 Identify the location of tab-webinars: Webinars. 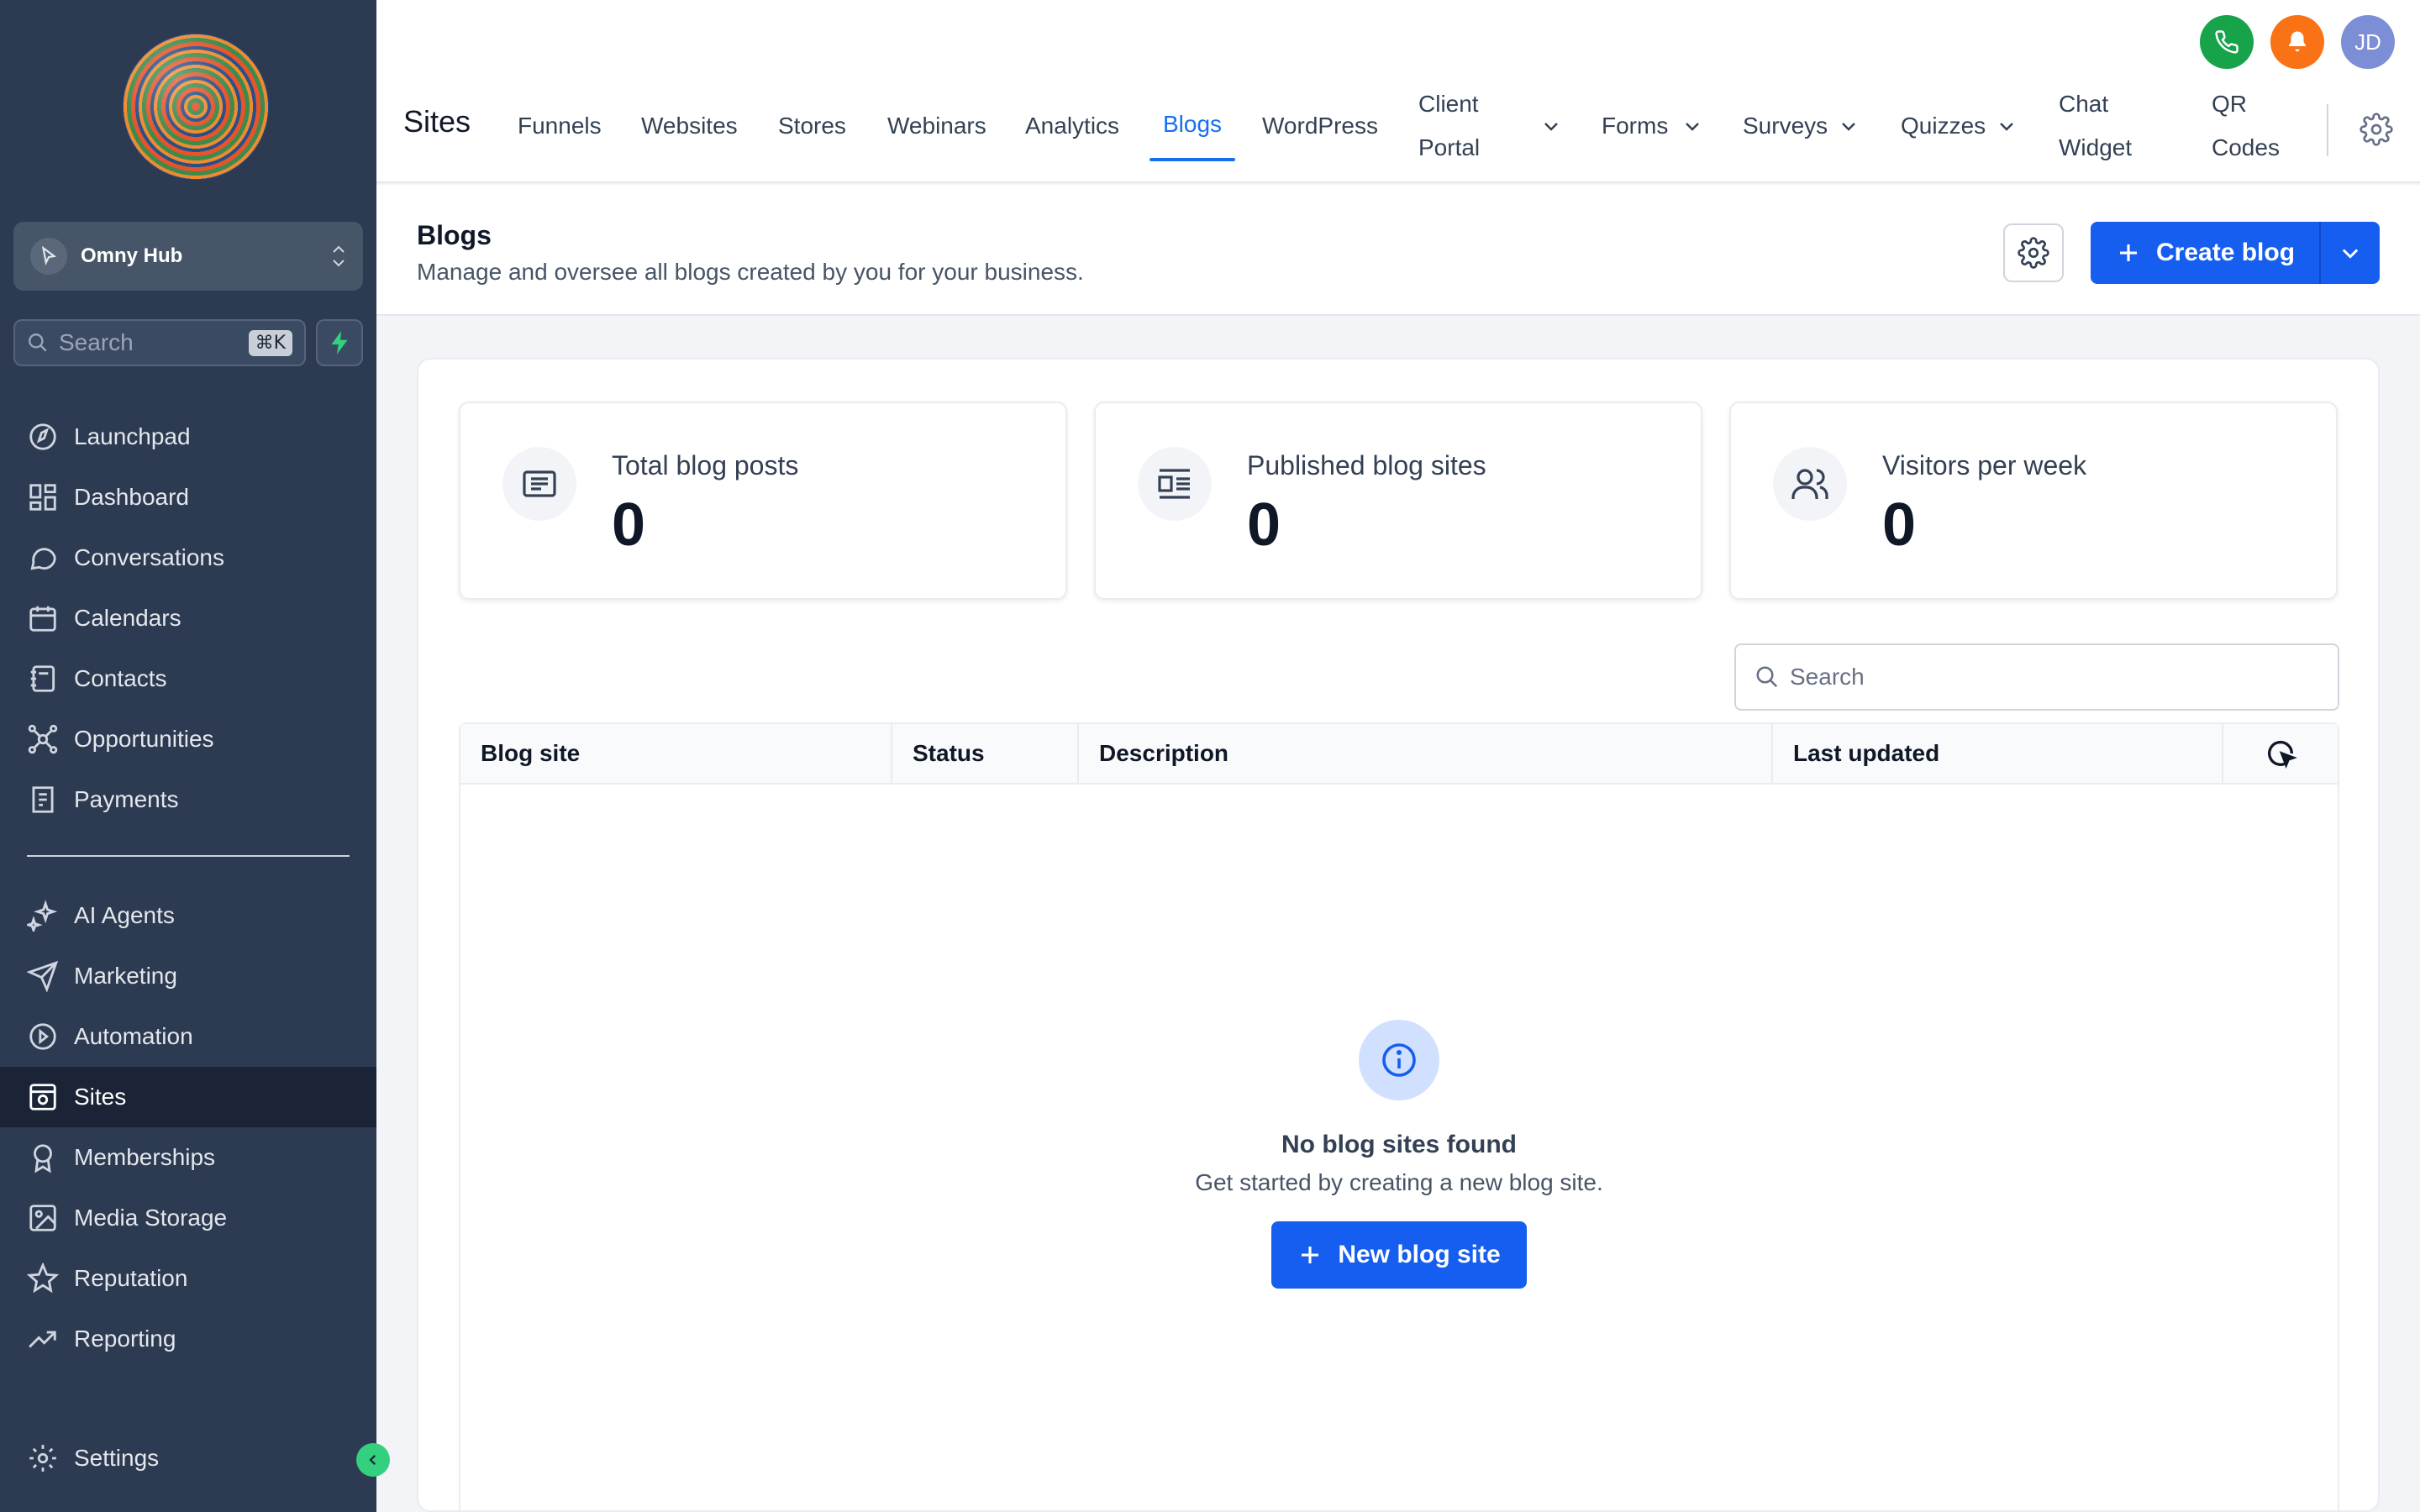
(936, 126).